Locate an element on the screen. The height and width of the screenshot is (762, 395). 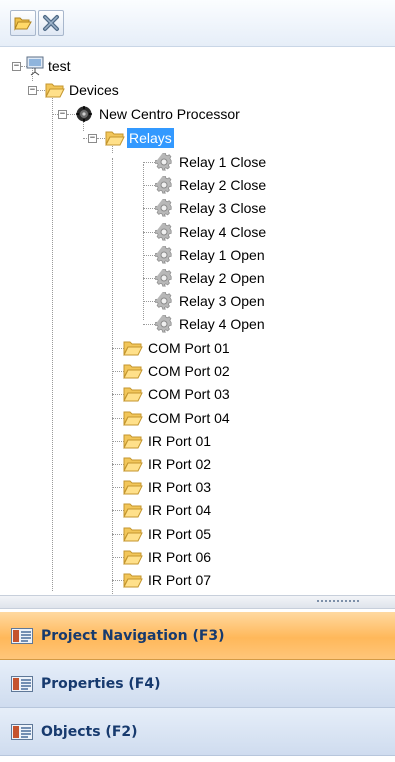
tree-node-relay: Relay 4 Close is located at coordinates (197, 232).